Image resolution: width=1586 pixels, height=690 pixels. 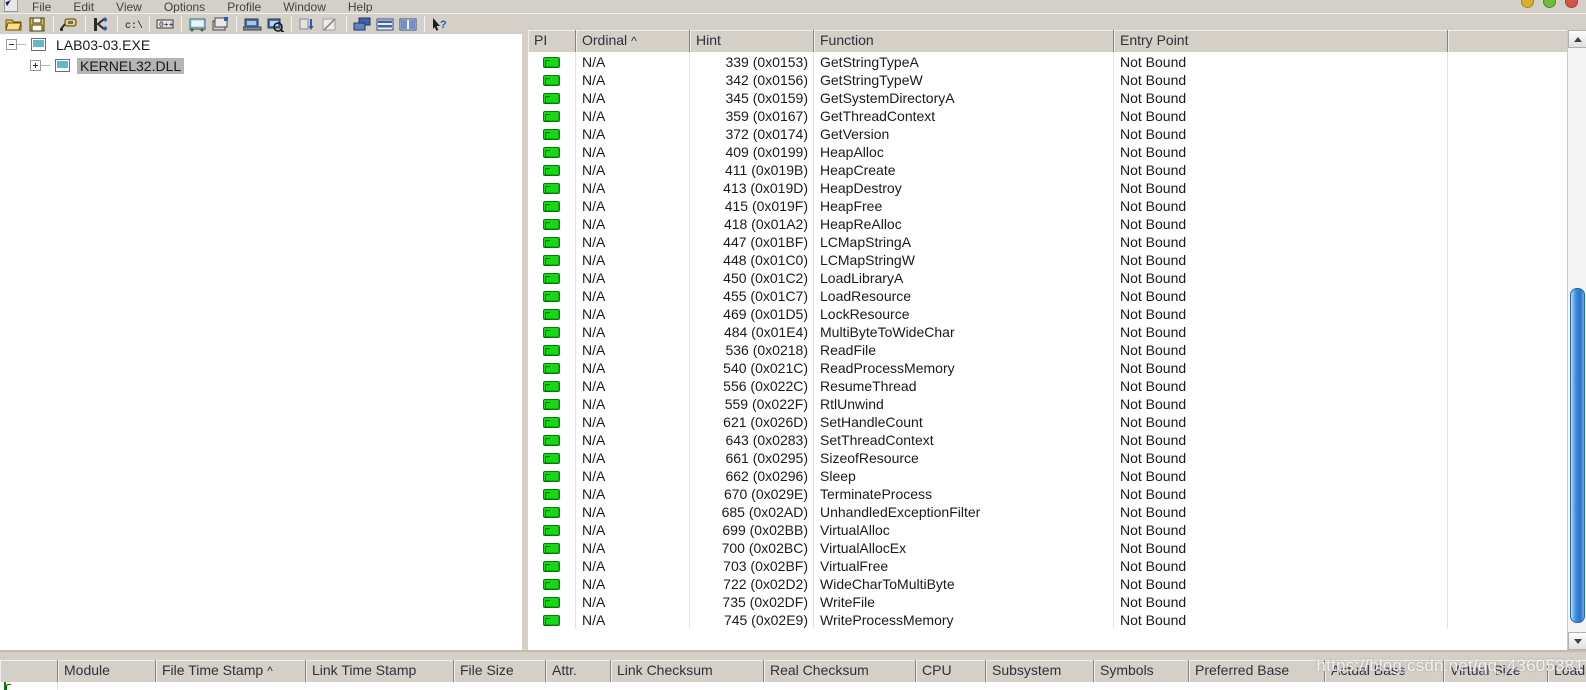 I want to click on split-view-icon, so click(x=408, y=24).